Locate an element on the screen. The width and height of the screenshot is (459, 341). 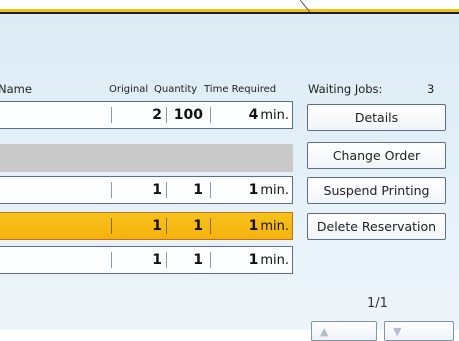
delete-reservation-button: Delete Reservation is located at coordinates (376, 226).